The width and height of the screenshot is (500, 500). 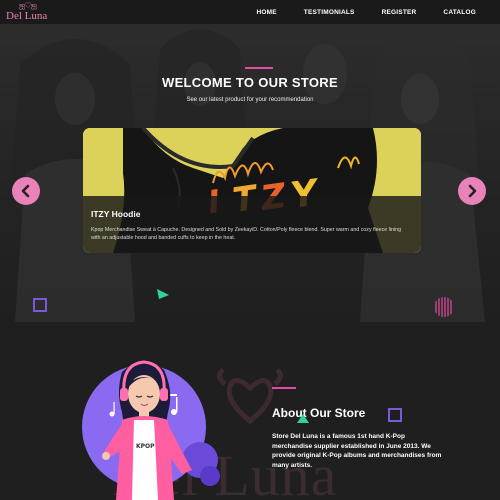 I want to click on nav-links: HOME TESTIMONIALS REGISTER CATALOG, so click(x=378, y=12).